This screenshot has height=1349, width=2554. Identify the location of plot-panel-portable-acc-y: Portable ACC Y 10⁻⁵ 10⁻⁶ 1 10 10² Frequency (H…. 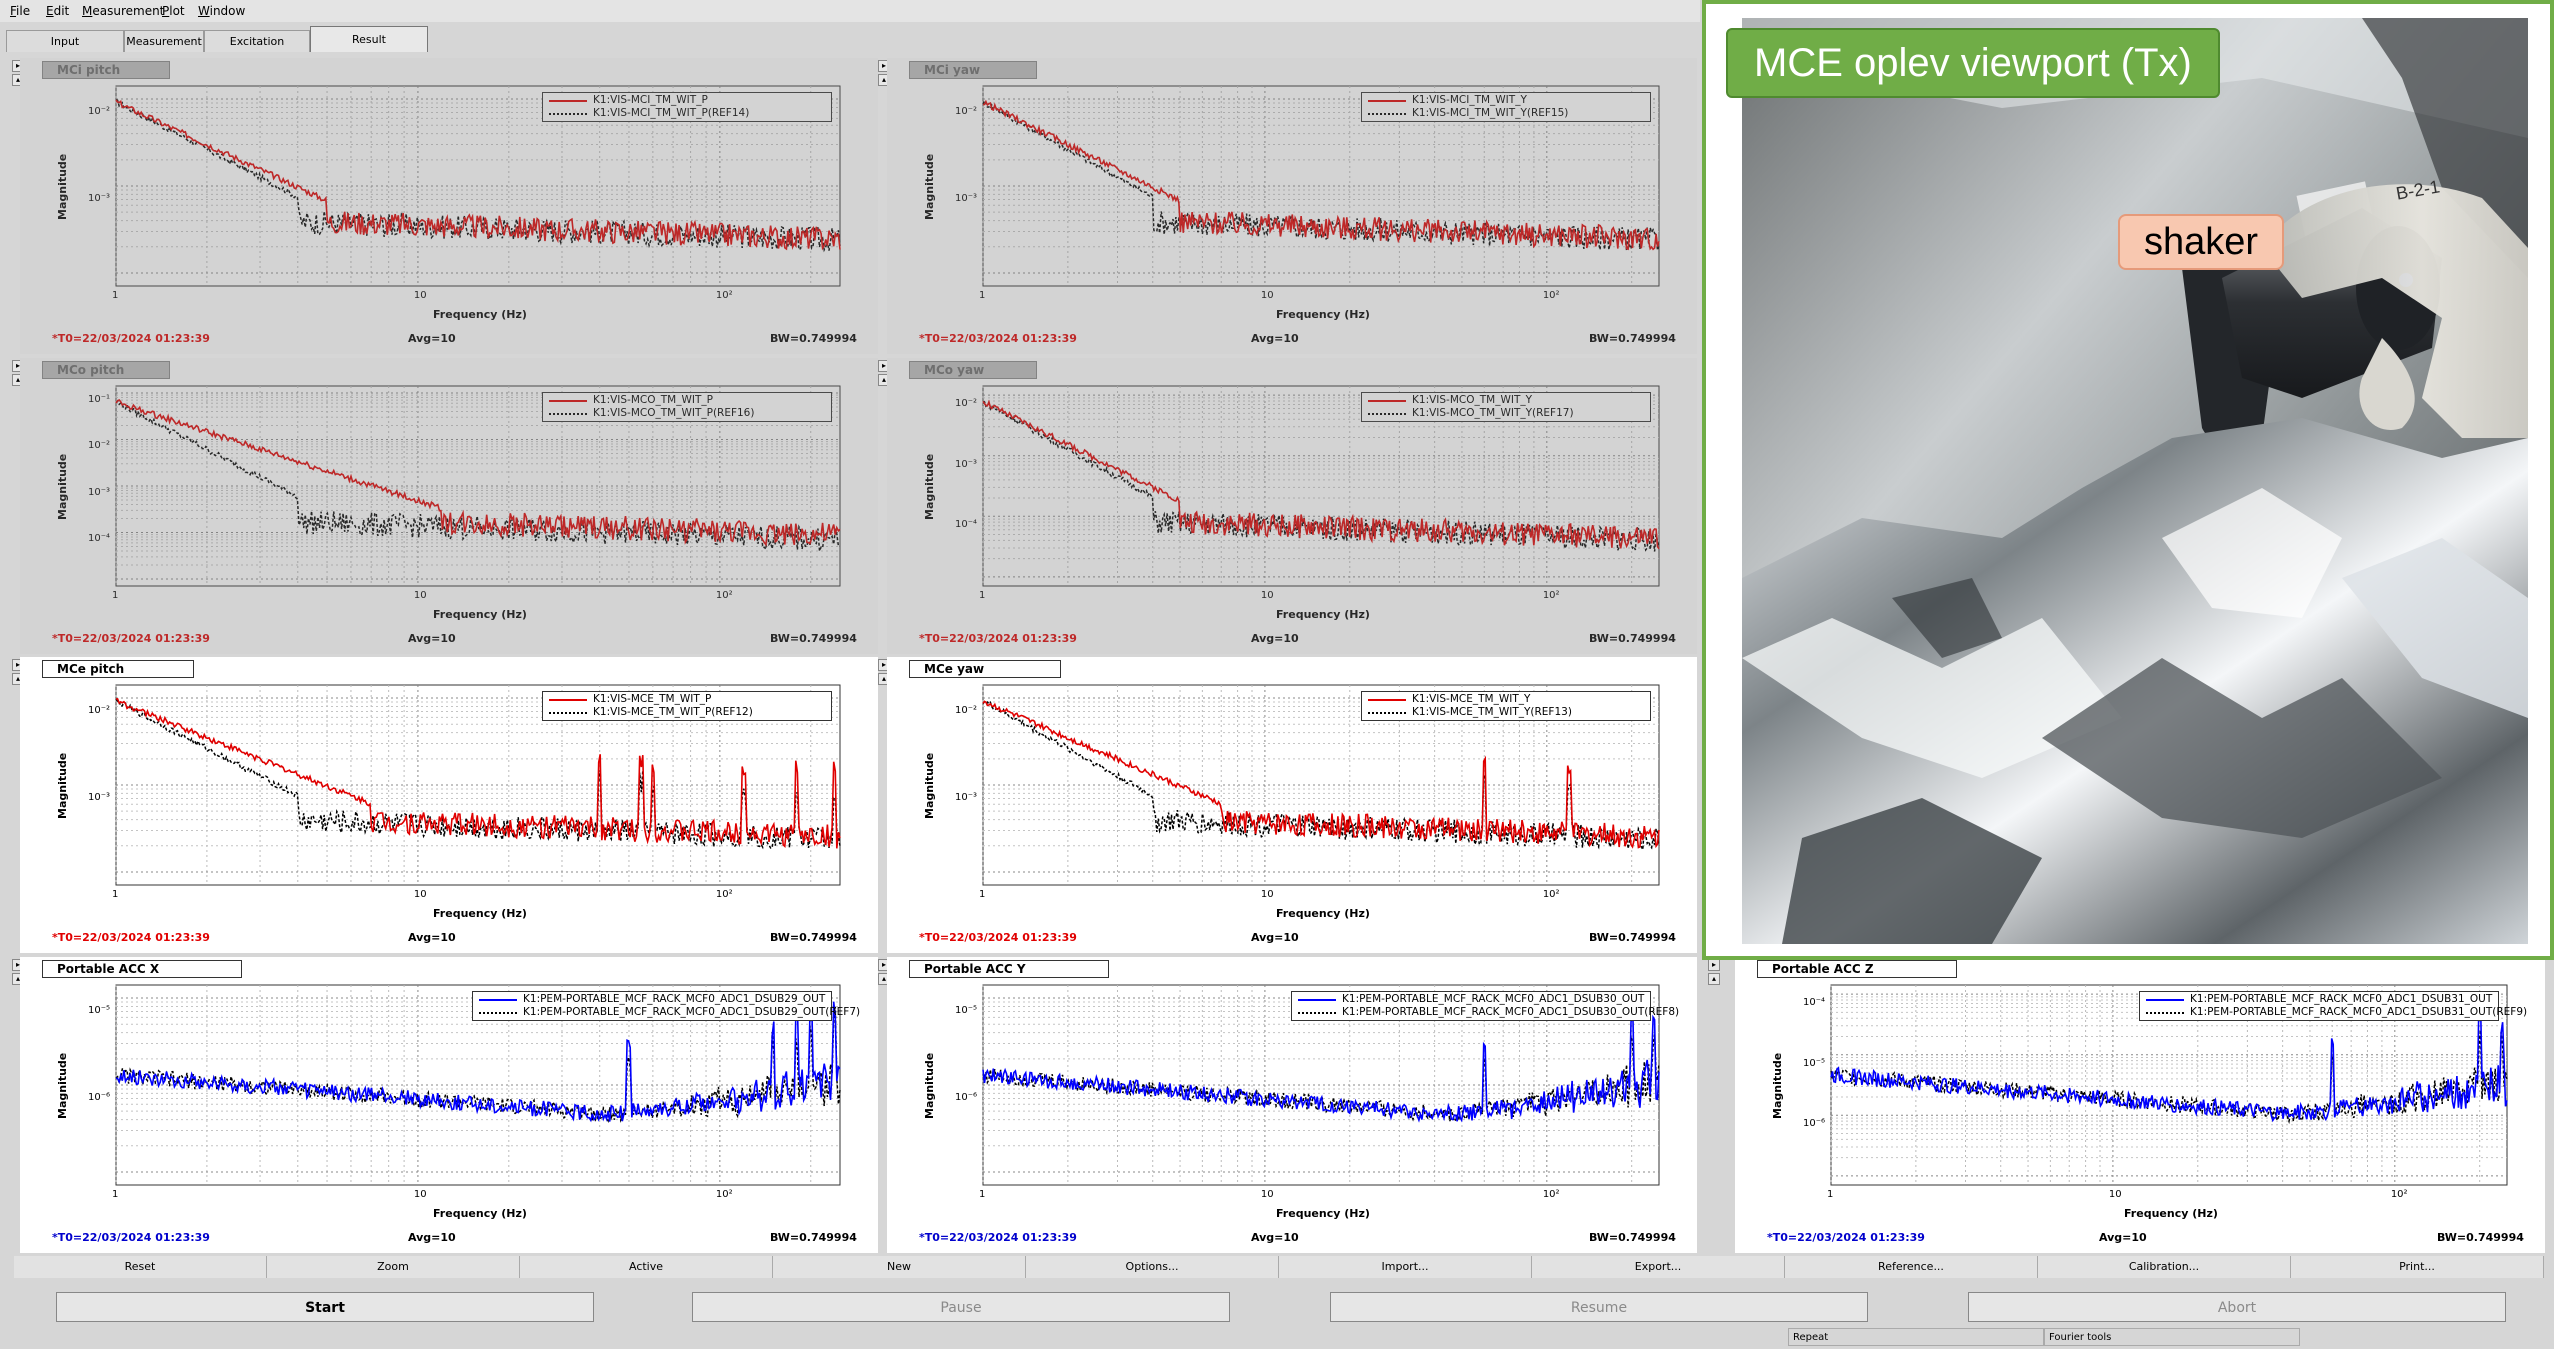
(1292, 1105).